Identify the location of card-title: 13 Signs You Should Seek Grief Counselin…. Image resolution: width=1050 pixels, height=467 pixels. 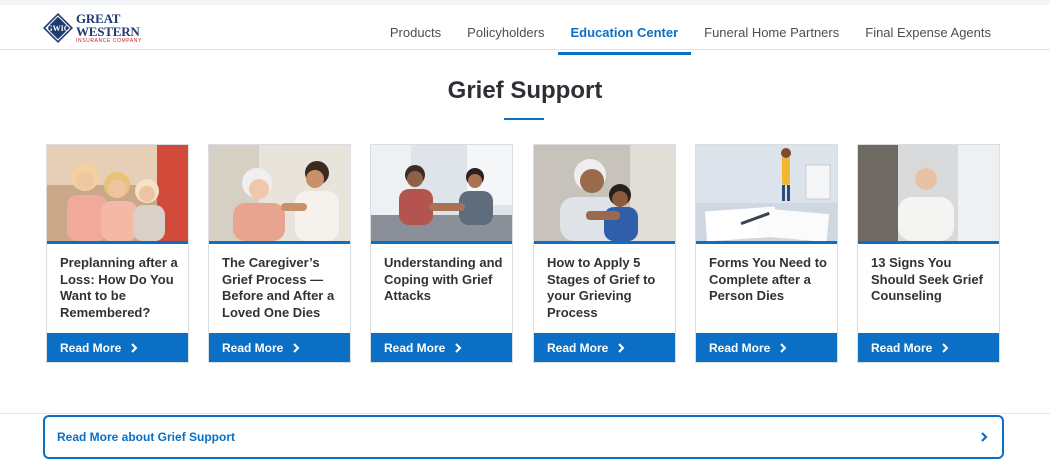
(932, 280).